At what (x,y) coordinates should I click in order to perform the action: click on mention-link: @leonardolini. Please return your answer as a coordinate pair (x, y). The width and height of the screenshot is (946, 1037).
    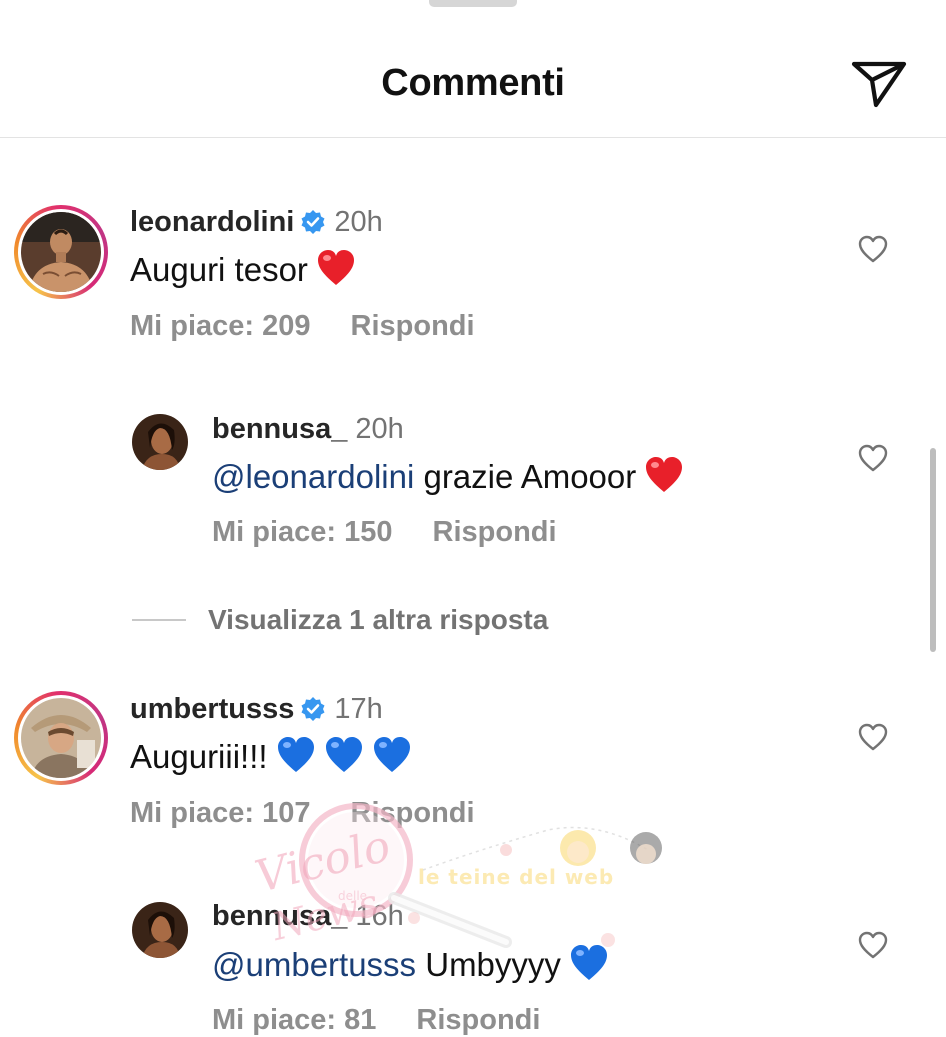
    Looking at the image, I should click on (313, 476).